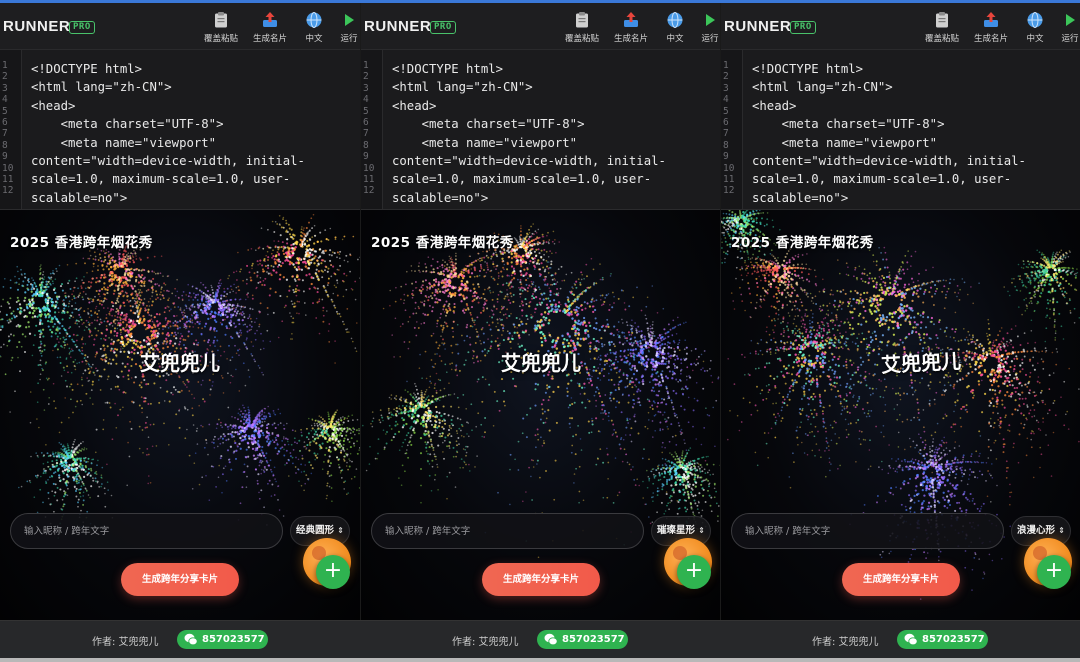 The image size is (1080, 662). What do you see at coordinates (333, 572) in the screenshot?
I see `add-button: +` at bounding box center [333, 572].